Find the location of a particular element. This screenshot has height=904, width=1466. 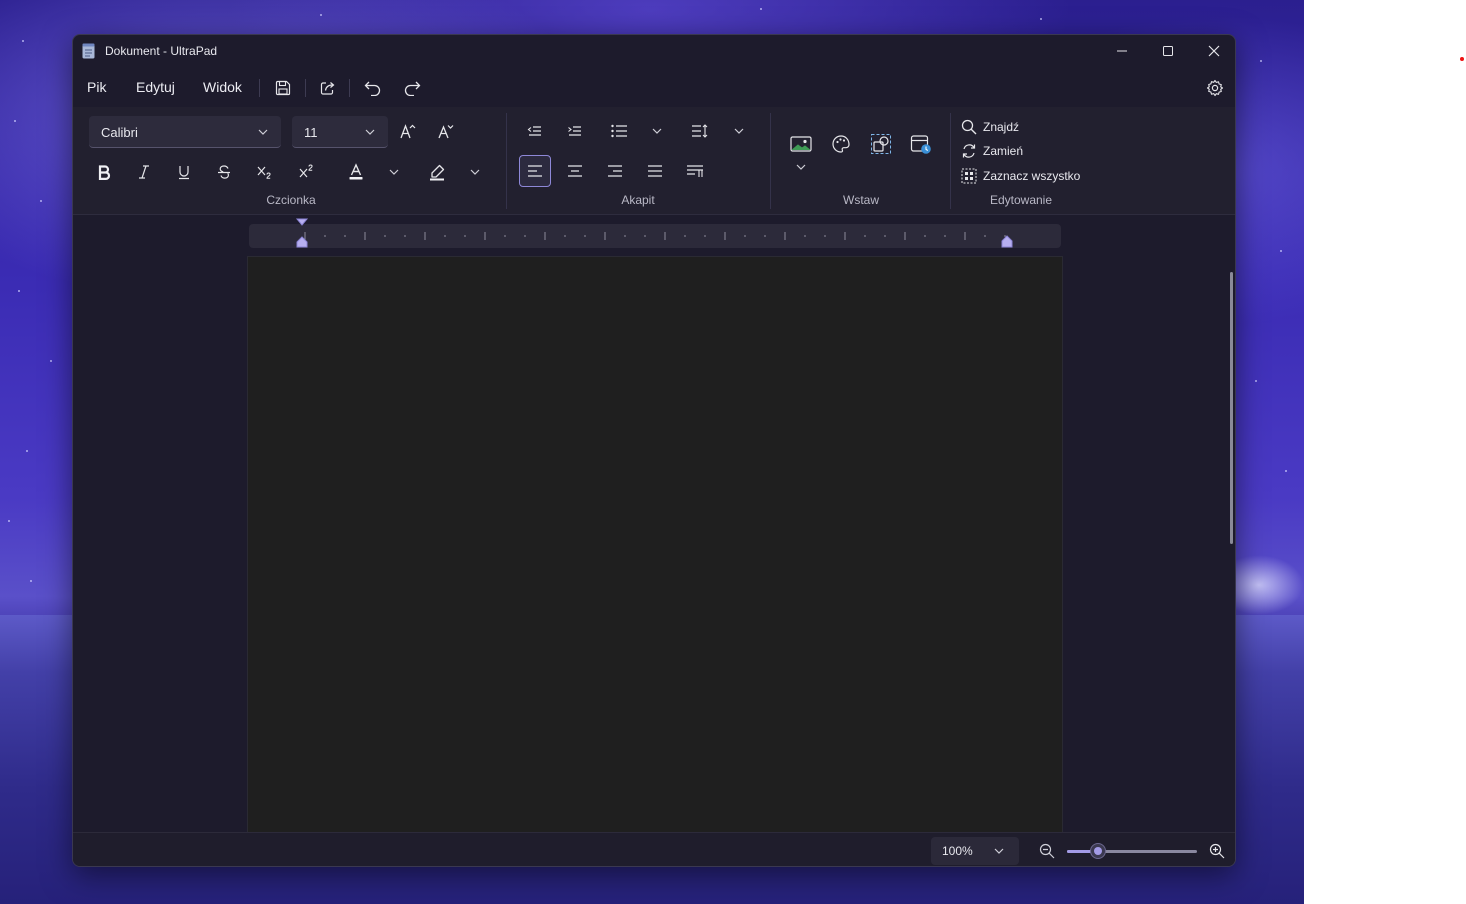

line-spacing-icon is located at coordinates (700, 131).